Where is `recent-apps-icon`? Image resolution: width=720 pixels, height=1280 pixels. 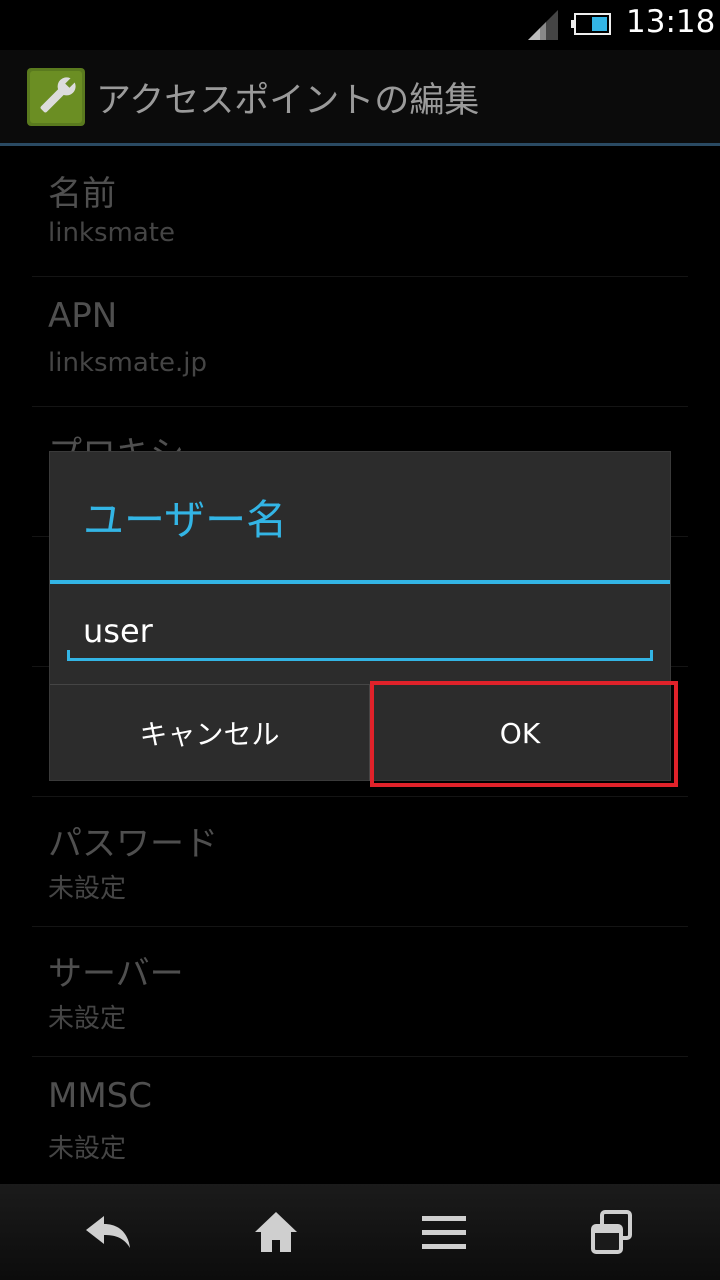
recent-apps-icon is located at coordinates (611, 1232).